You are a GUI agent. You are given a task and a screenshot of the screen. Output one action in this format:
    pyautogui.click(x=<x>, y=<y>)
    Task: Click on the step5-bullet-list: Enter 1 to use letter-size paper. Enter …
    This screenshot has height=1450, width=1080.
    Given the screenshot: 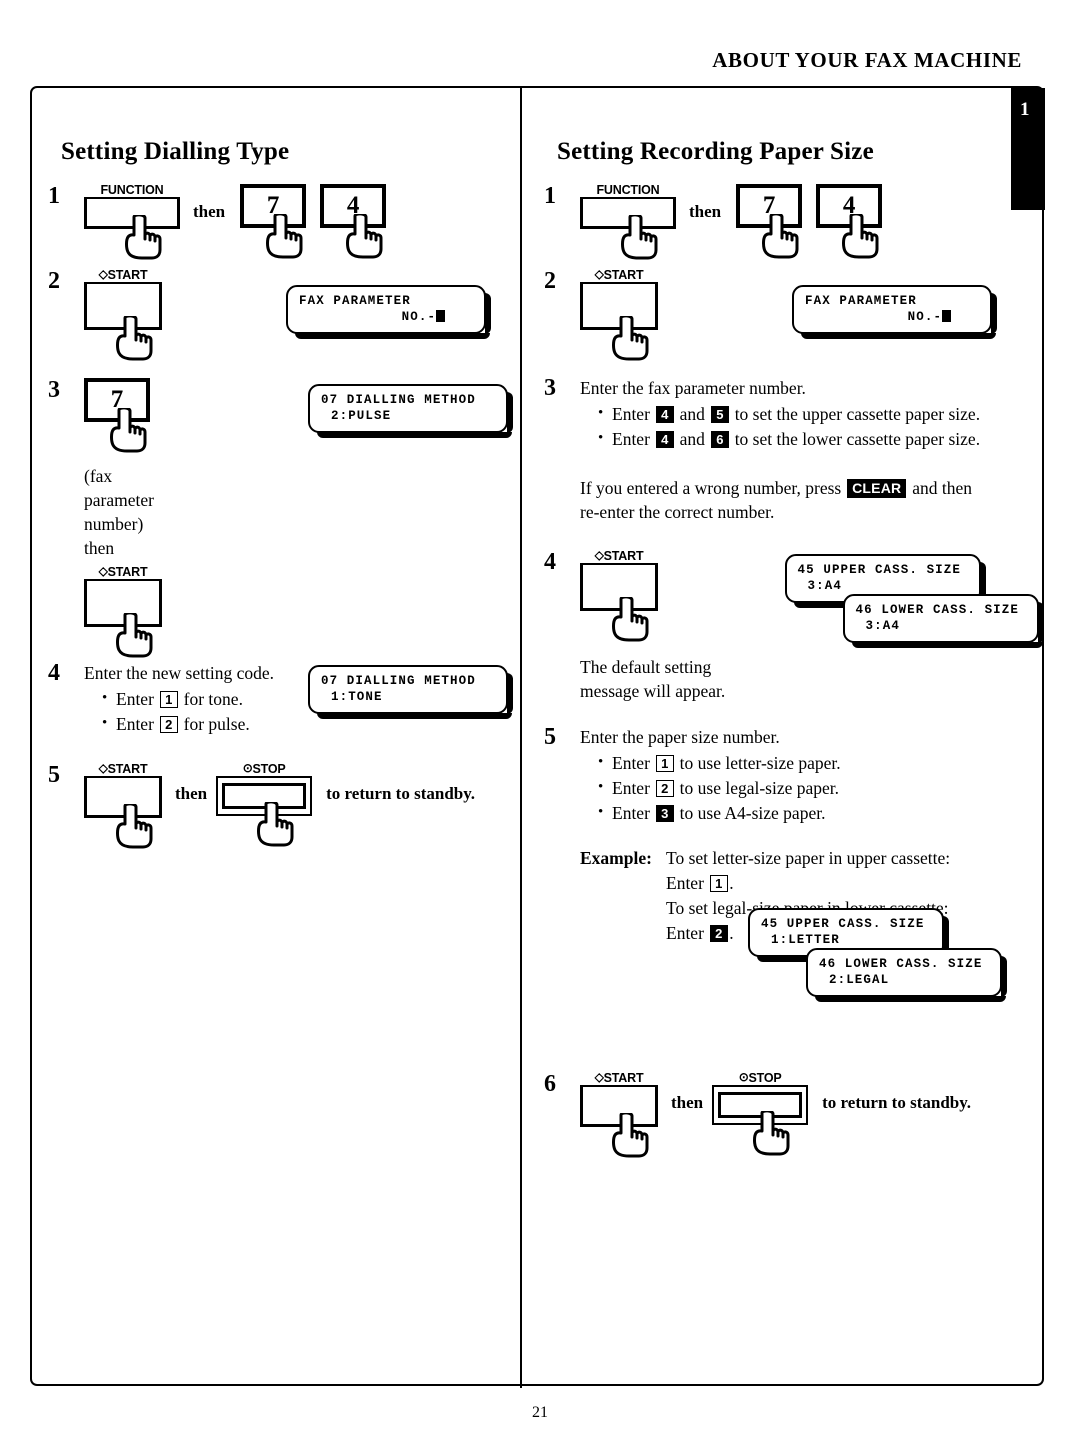 What is the action you would take?
    pyautogui.click(x=805, y=788)
    